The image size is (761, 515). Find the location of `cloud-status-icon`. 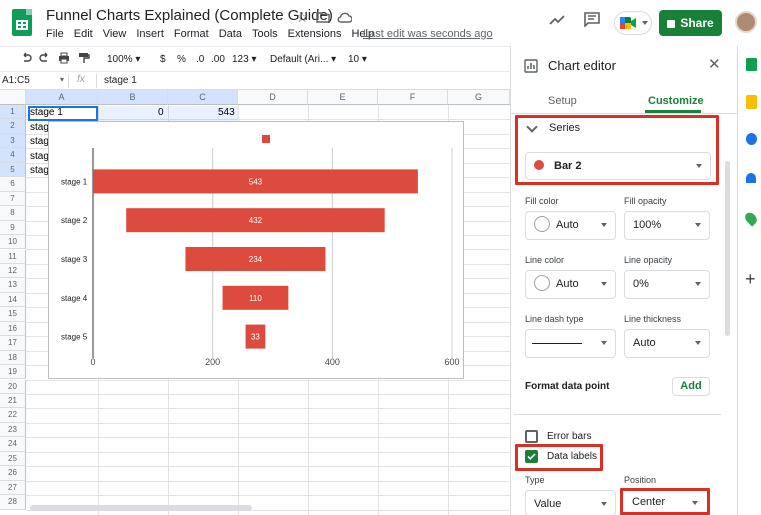

cloud-status-icon is located at coordinates (345, 18).